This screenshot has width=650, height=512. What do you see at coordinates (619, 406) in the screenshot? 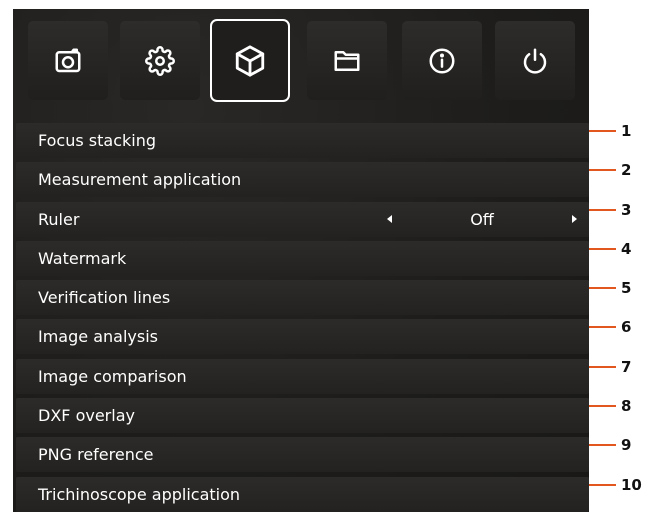
I see `callout-8: 8` at bounding box center [619, 406].